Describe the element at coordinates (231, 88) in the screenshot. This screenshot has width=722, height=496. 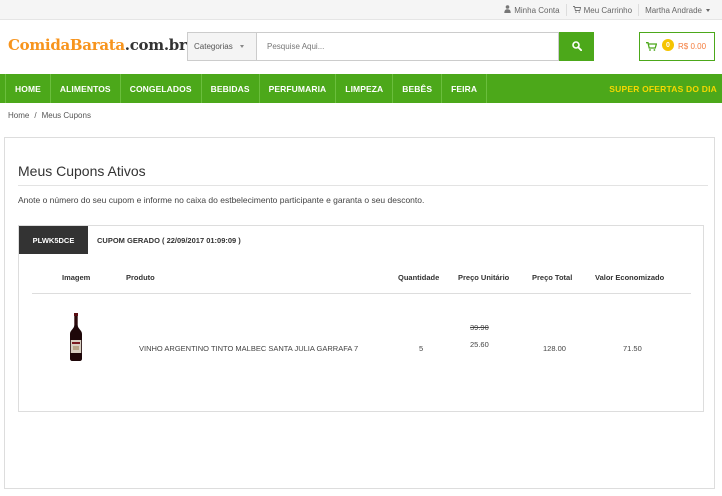
I see `nav-item-bebidas: BEBIDAS` at that location.